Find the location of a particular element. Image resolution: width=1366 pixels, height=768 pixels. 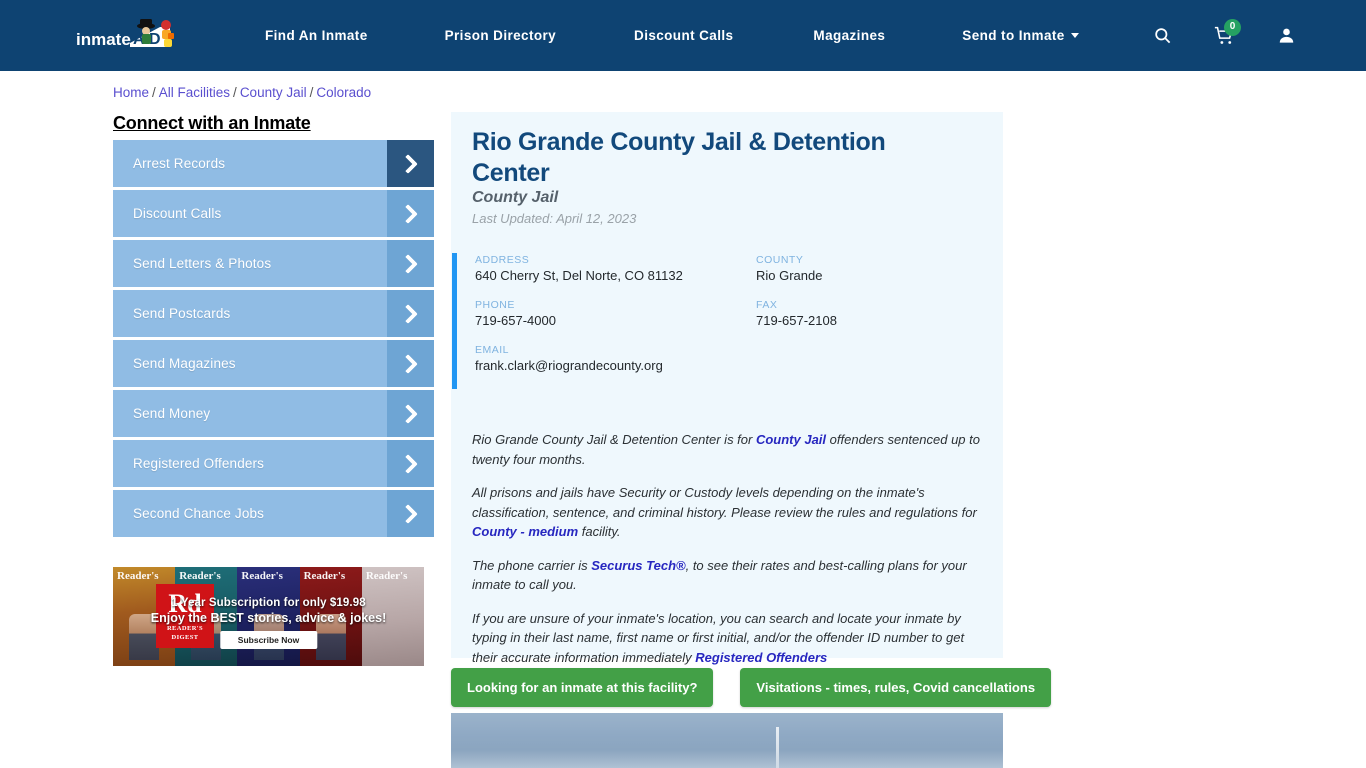

facility-type: County Jail is located at coordinates (515, 197).